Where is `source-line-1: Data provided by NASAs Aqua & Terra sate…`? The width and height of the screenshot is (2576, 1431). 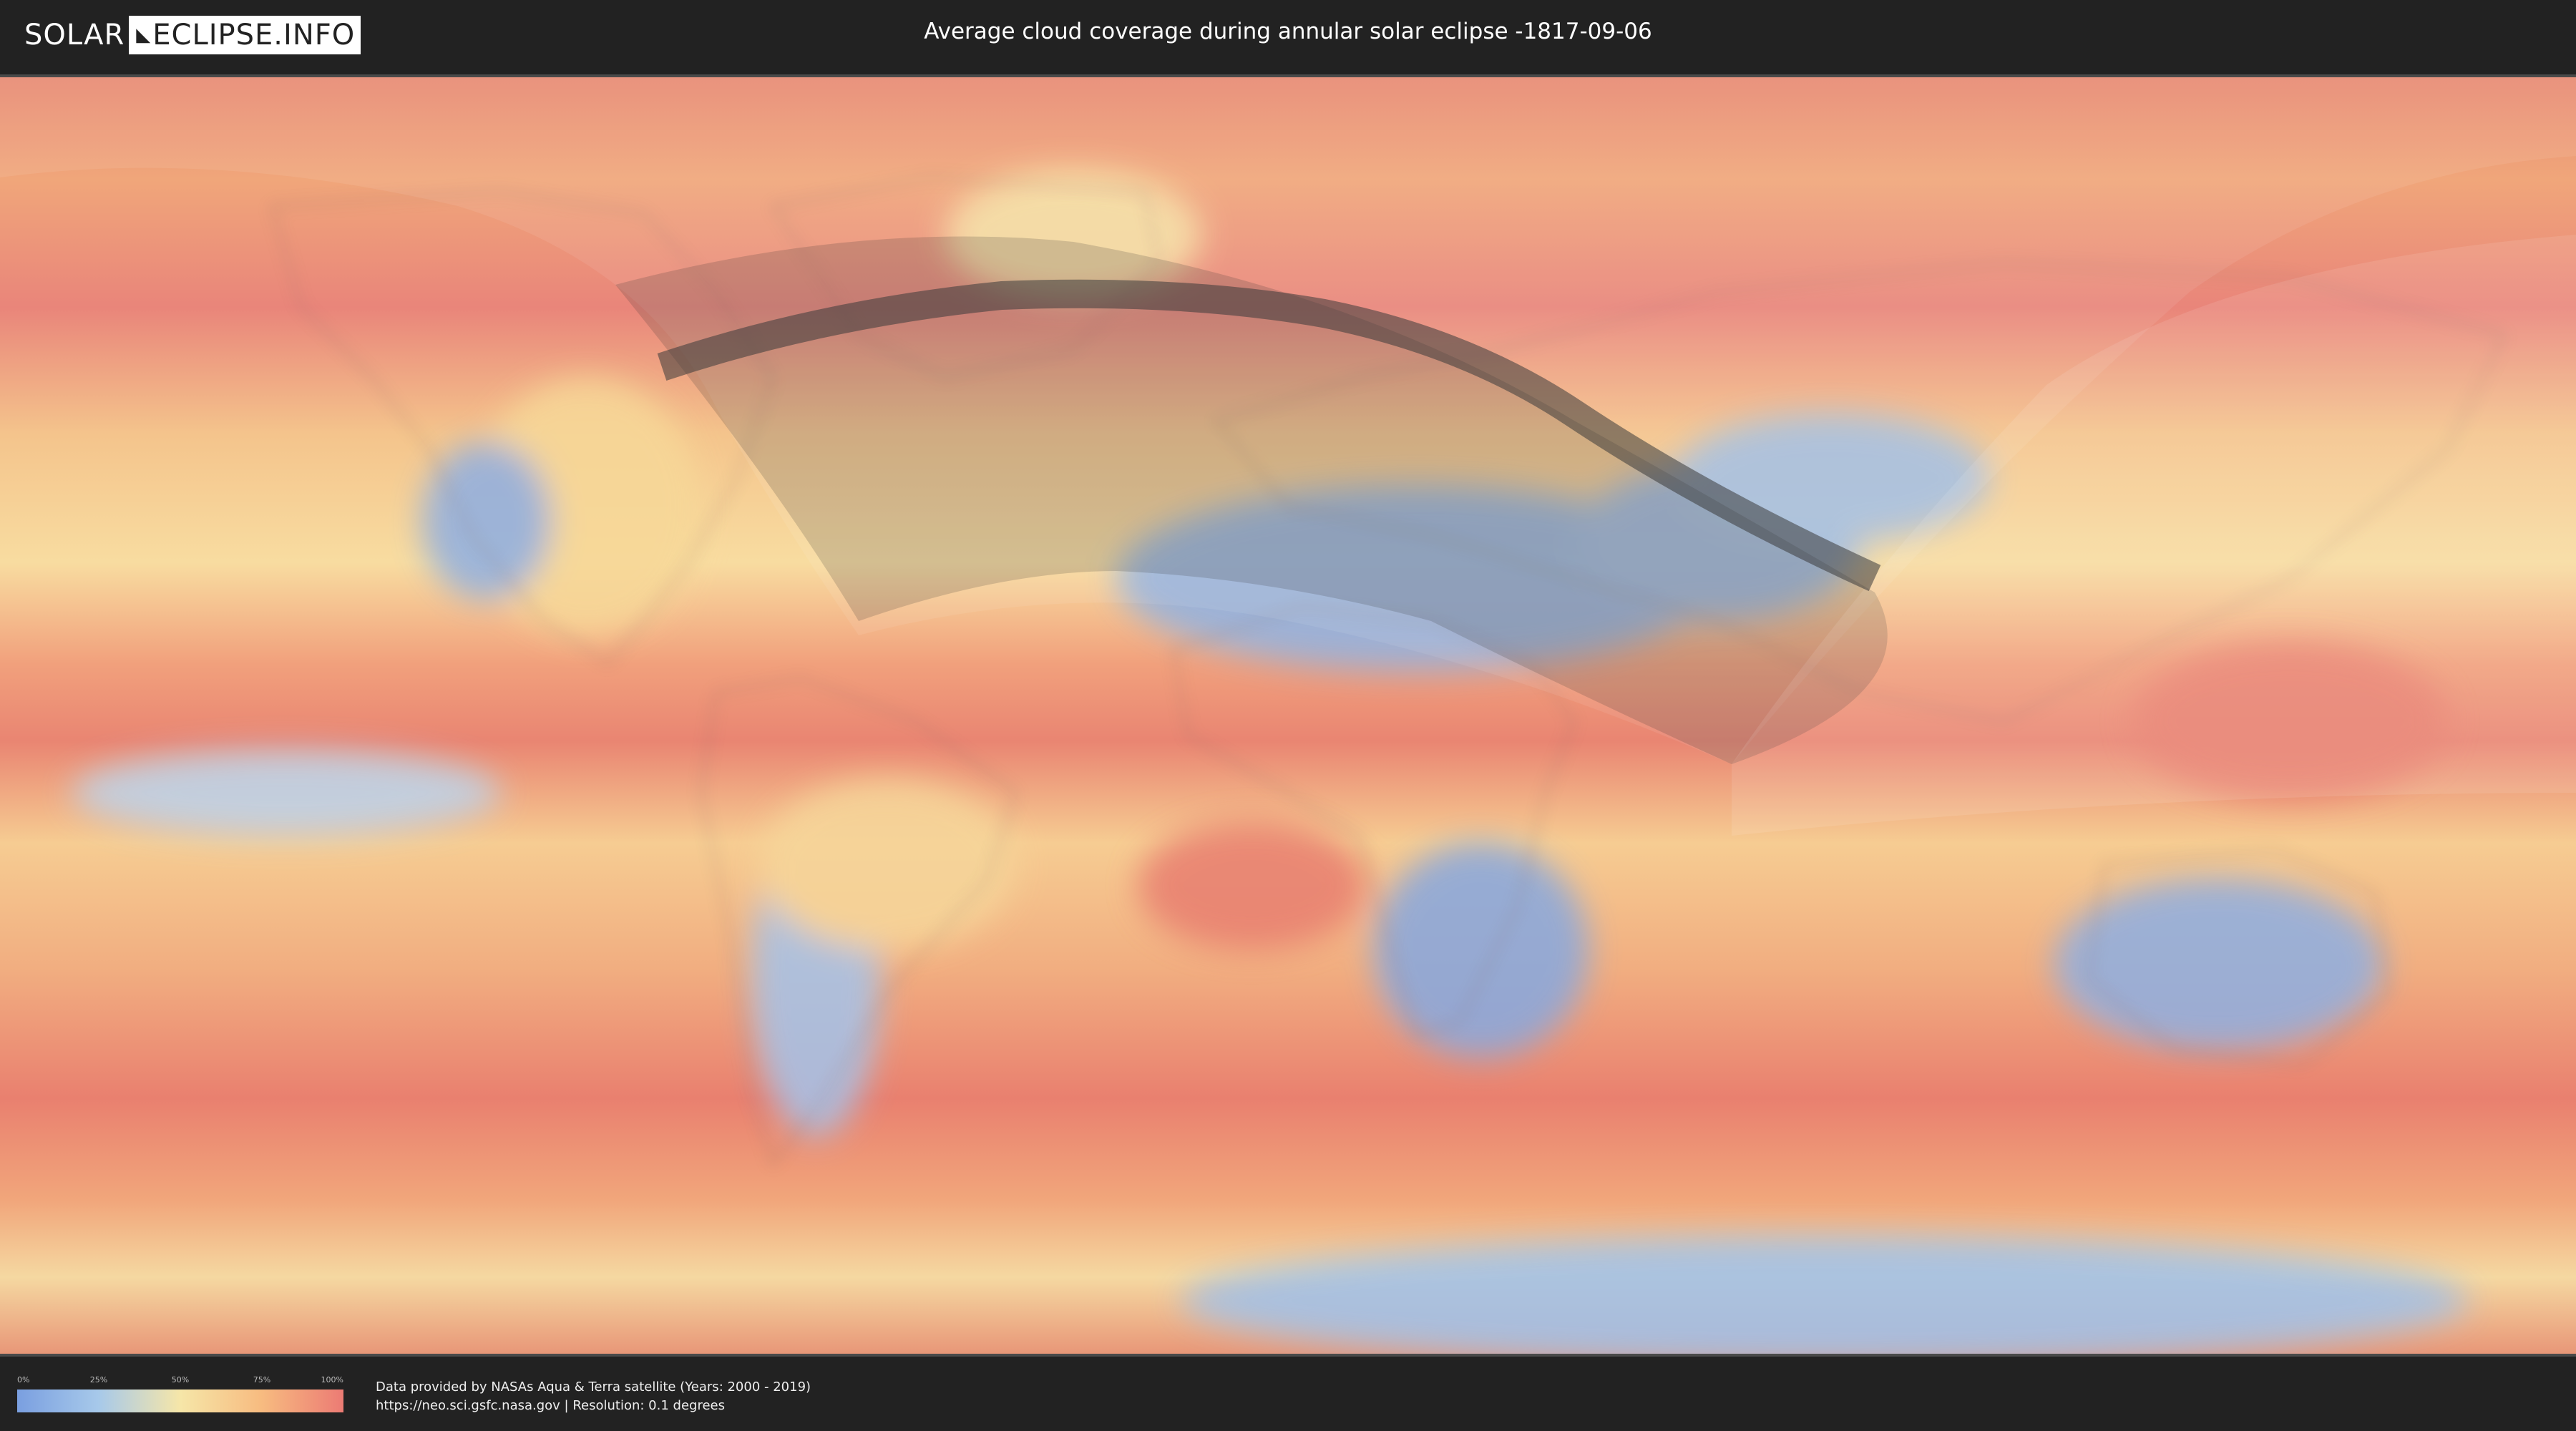 source-line-1: Data provided by NASAs Aqua & Terra sate… is located at coordinates (593, 1387).